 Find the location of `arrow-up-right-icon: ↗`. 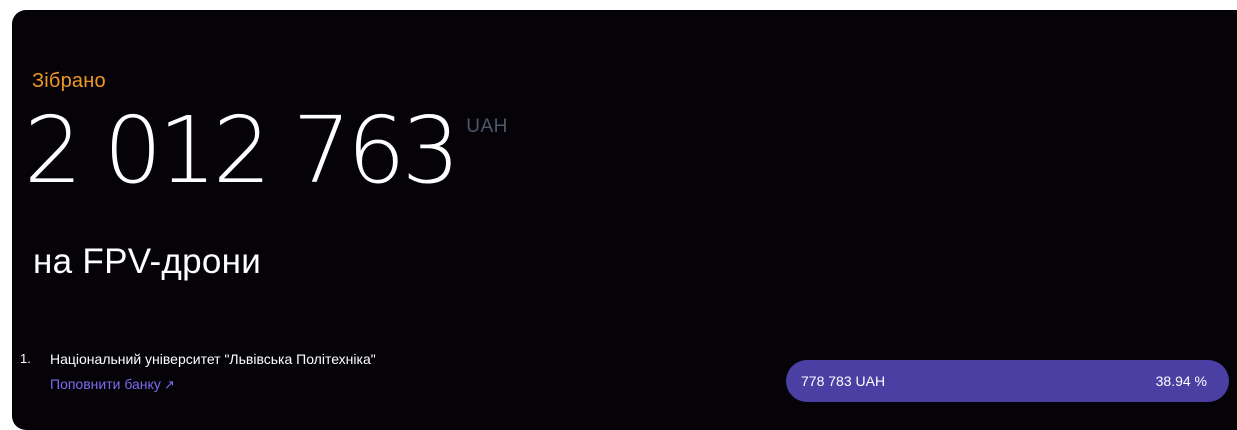

arrow-up-right-icon: ↗ is located at coordinates (169, 384).